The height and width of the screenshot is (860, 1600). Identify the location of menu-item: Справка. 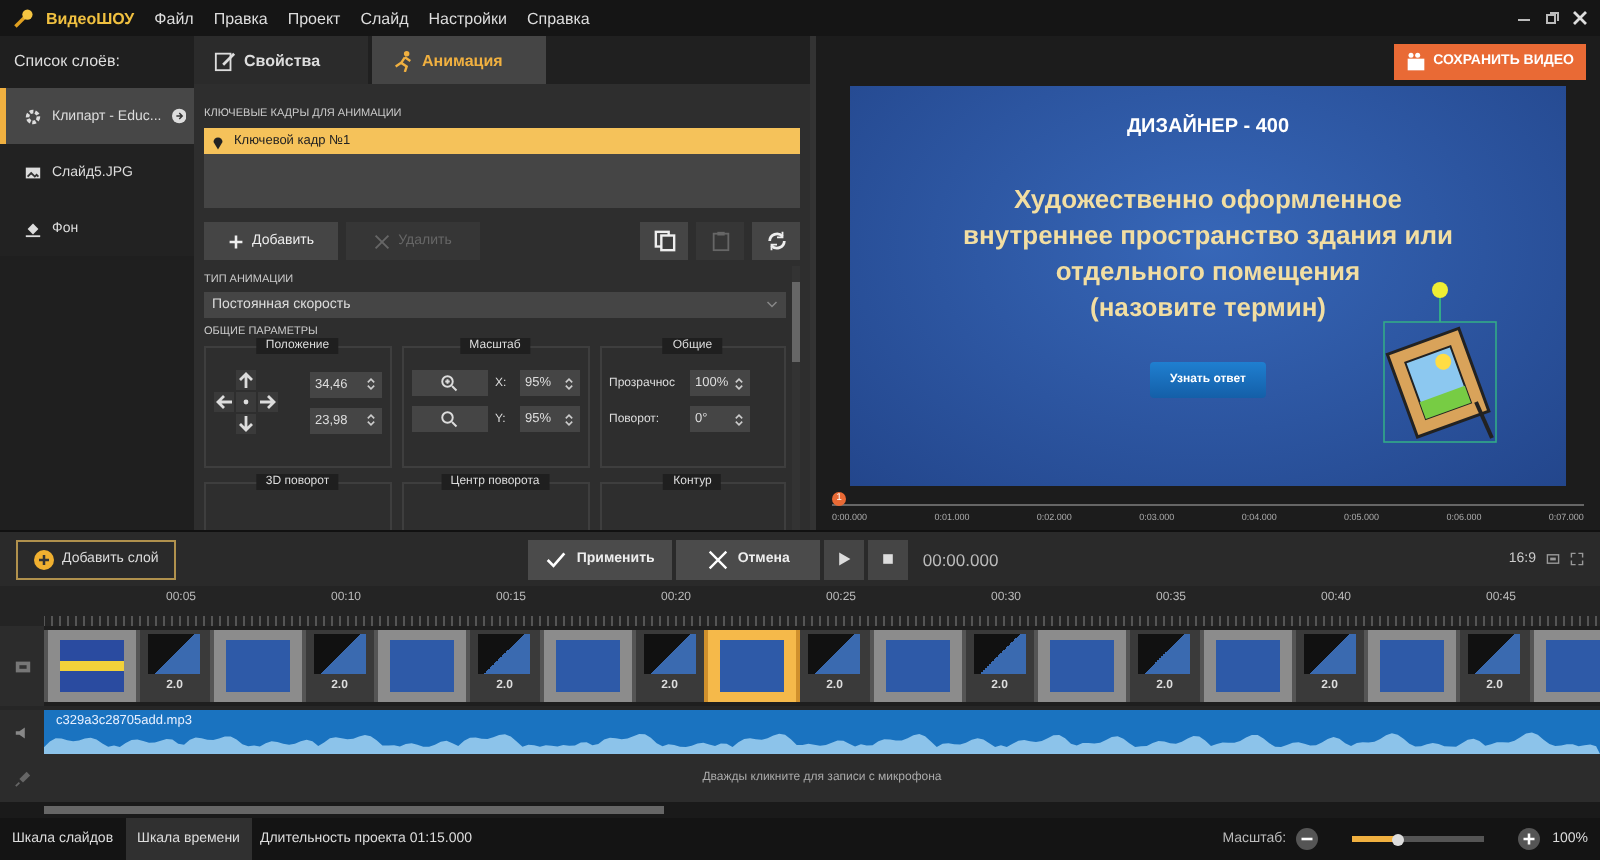
(558, 18).